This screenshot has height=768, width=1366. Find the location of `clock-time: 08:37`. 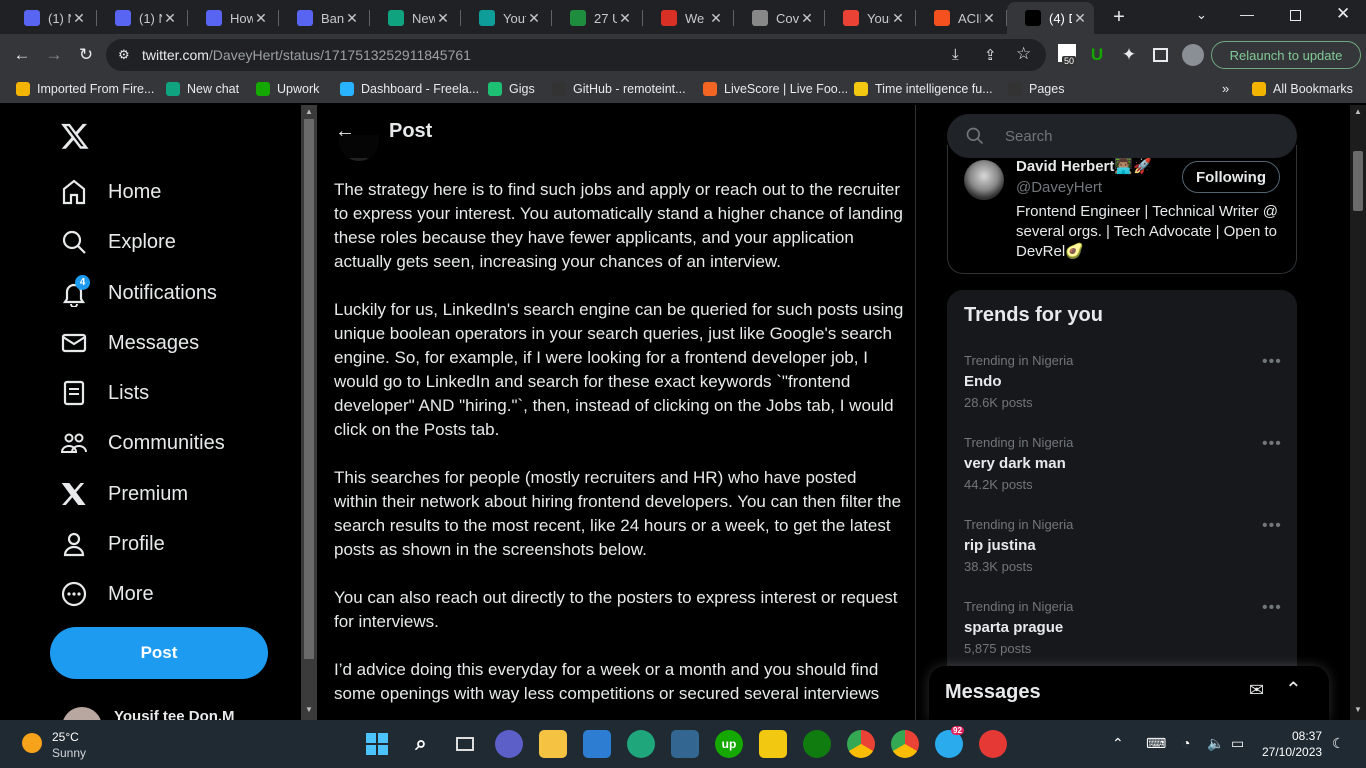

clock-time: 08:37 is located at coordinates (1307, 736).